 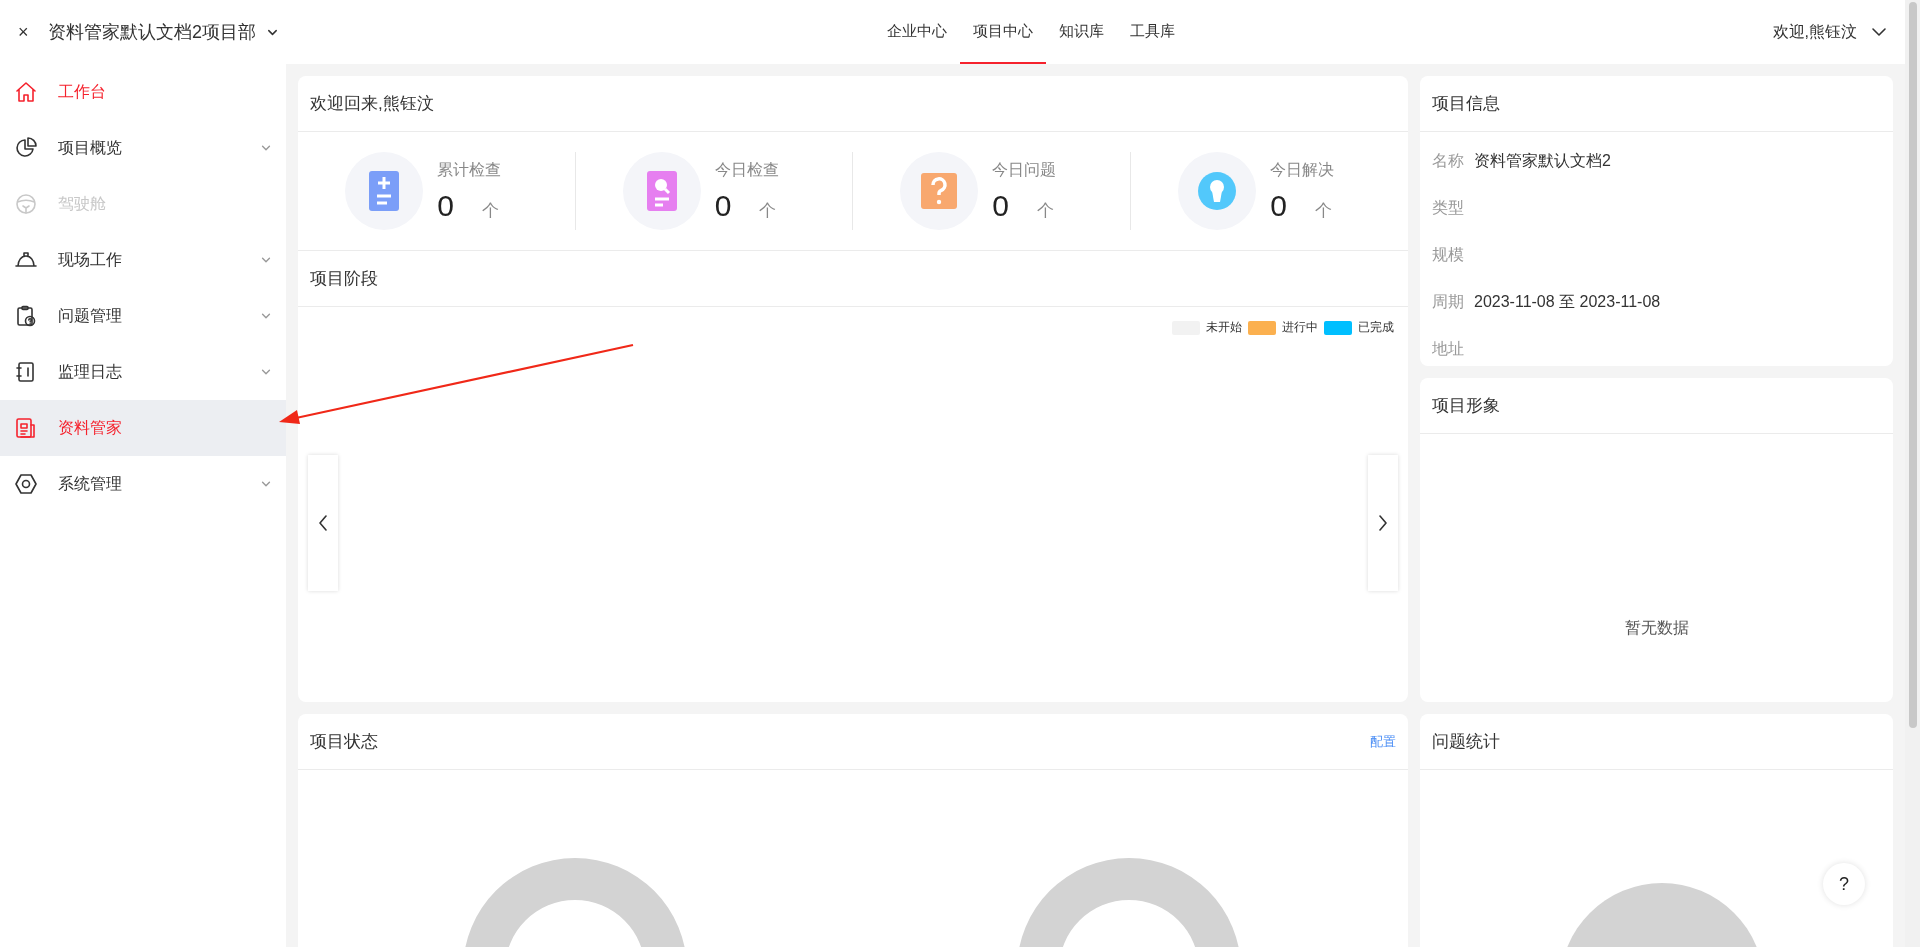 I want to click on field-label: 名称, so click(x=1448, y=161).